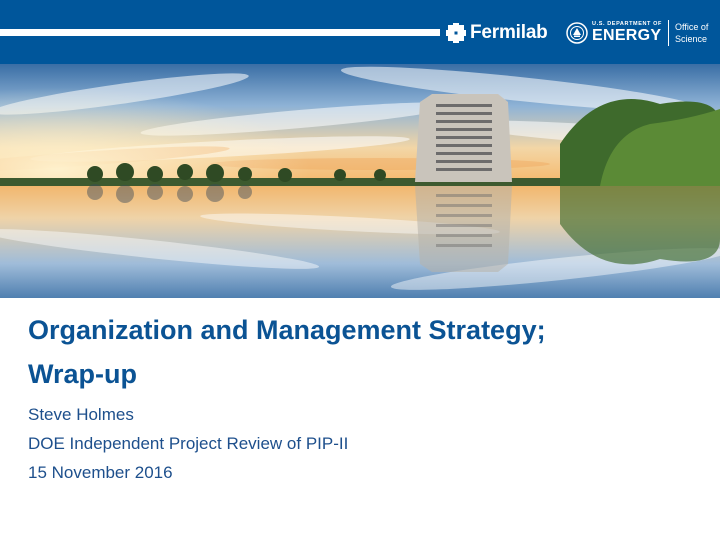  Describe the element at coordinates (456, 33) in the screenshot. I see `fermilab-logo-icon` at that location.